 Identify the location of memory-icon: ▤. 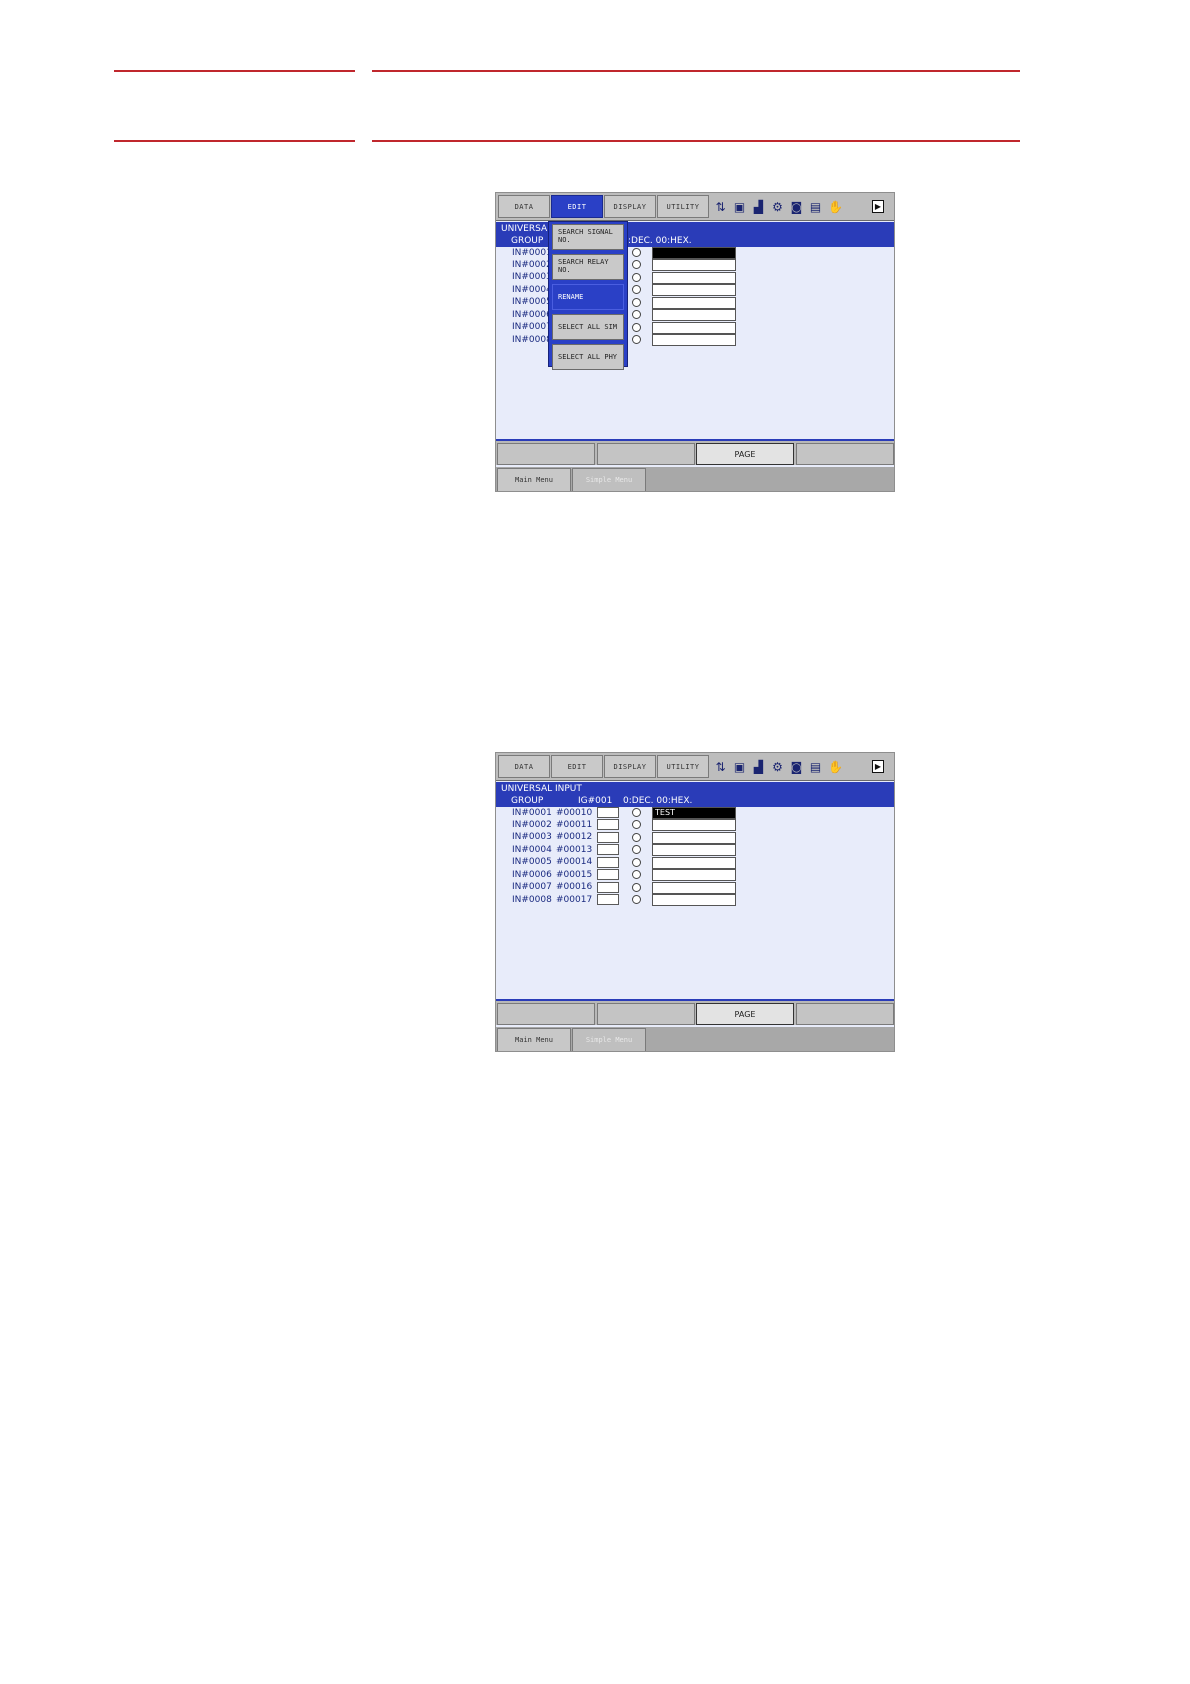
(815, 206).